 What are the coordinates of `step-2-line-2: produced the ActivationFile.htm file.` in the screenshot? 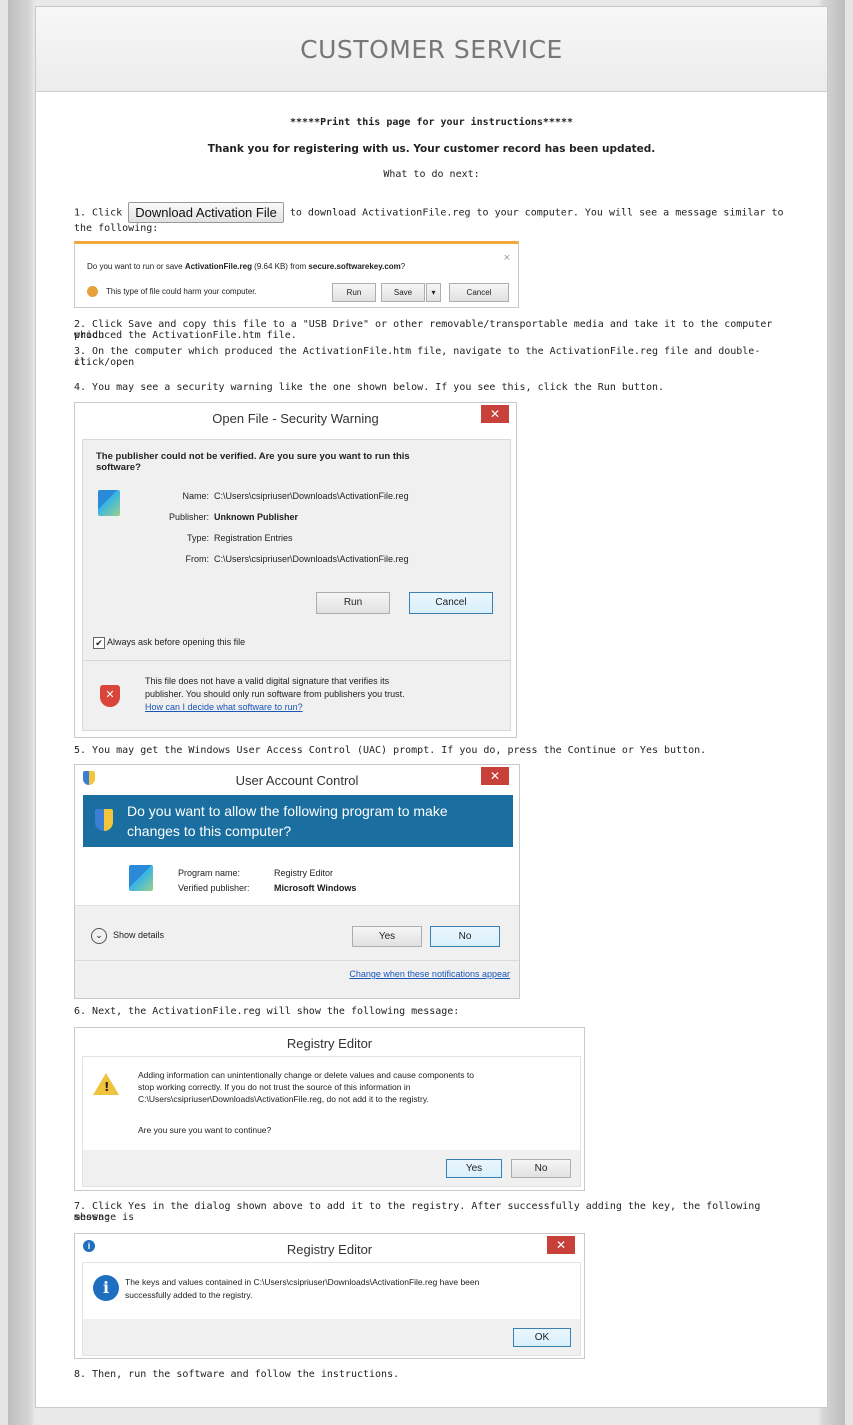 It's located at (185, 335).